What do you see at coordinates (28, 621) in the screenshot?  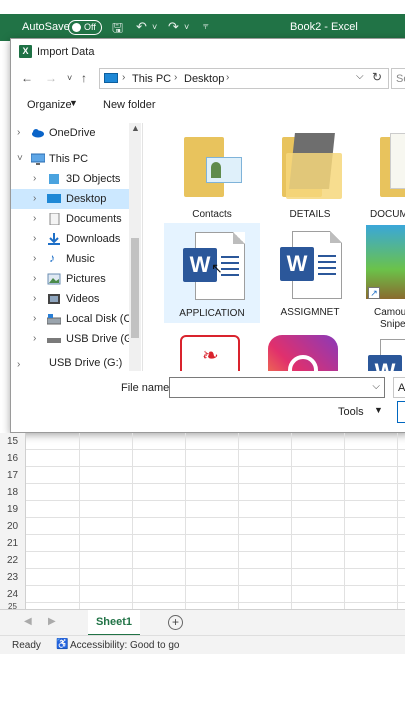 I see `previous-sheet-icon: ◀` at bounding box center [28, 621].